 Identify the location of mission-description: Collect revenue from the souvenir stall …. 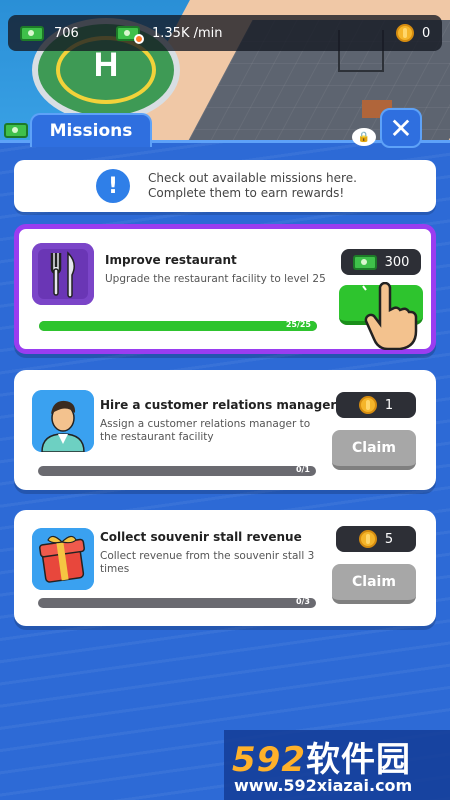
(207, 562).